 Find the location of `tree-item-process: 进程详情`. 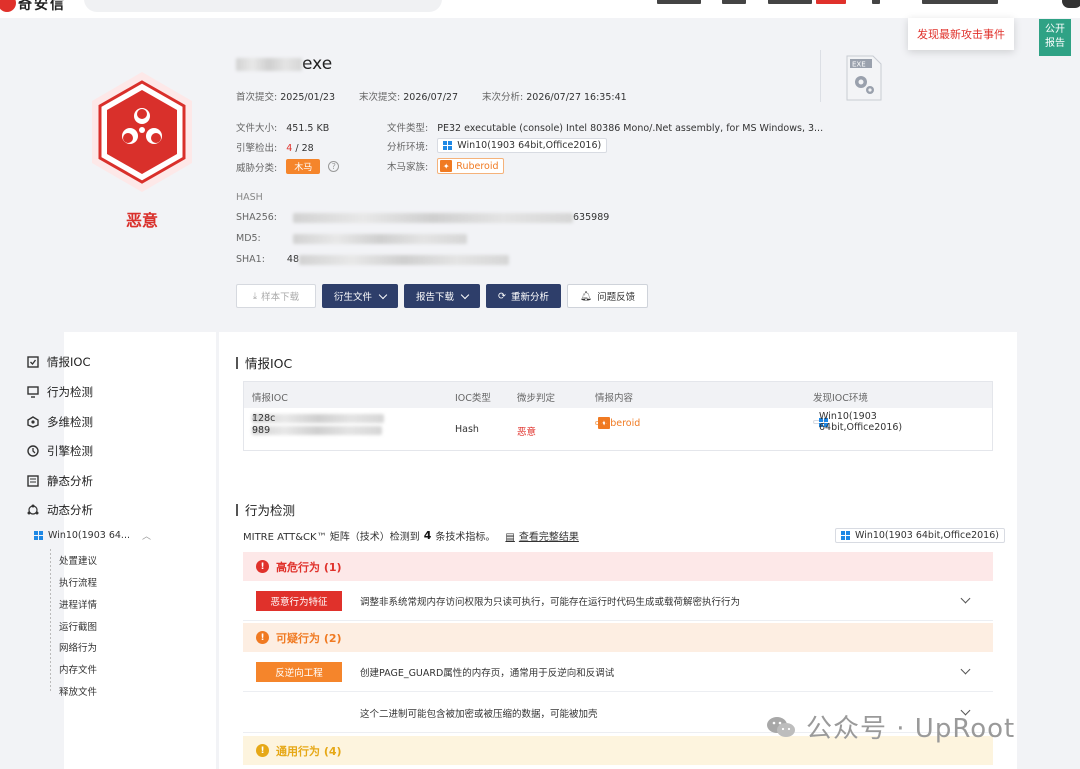

tree-item-process: 进程详情 is located at coordinates (78, 604).